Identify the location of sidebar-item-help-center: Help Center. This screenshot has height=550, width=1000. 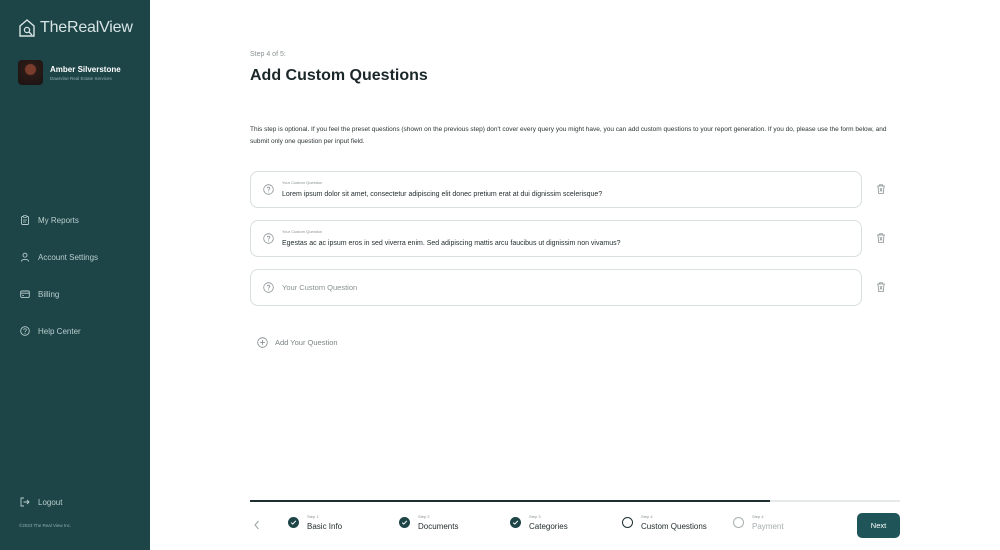
(59, 331).